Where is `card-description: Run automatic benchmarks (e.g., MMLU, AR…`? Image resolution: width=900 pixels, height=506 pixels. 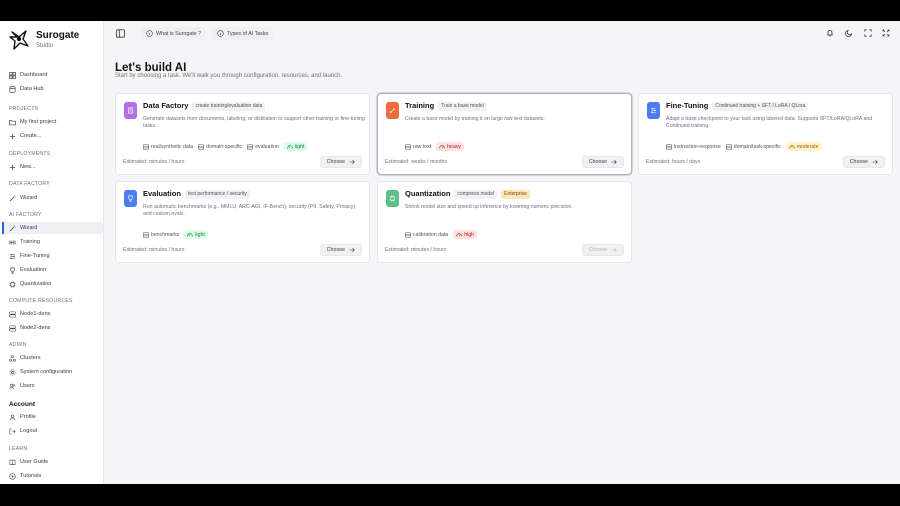 card-description: Run automatic benchmarks (e.g., MMLU, AR… is located at coordinates (249, 210).